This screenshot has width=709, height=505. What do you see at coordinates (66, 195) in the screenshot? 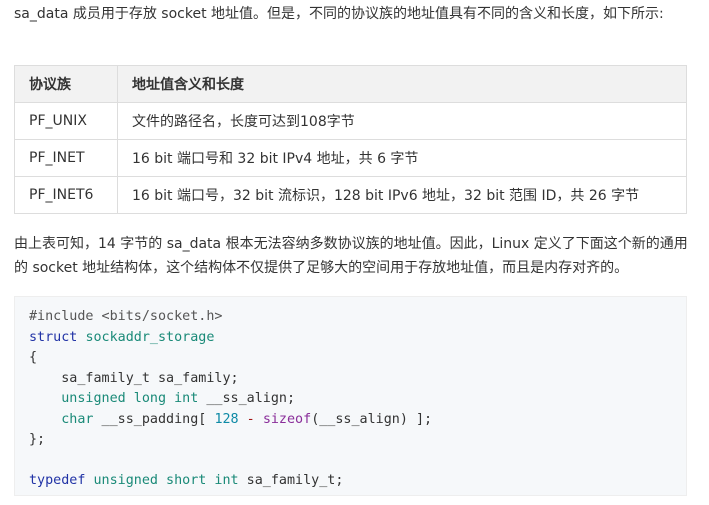
I see `cell-family: PF_INET6` at bounding box center [66, 195].